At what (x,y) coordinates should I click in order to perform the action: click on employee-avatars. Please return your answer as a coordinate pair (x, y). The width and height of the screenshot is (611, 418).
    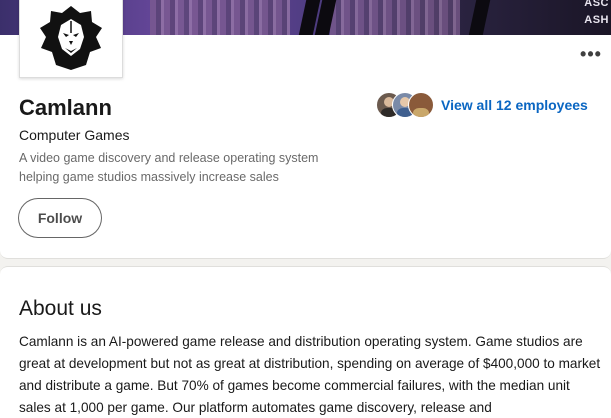
    Looking at the image, I should click on (405, 105).